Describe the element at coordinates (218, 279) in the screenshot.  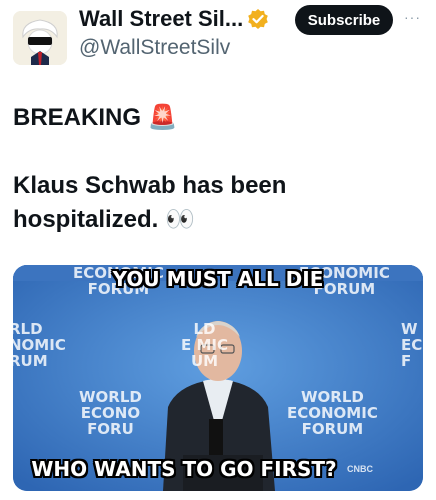
I see `meme-top-caption: YOU MUST ALL DIE` at that location.